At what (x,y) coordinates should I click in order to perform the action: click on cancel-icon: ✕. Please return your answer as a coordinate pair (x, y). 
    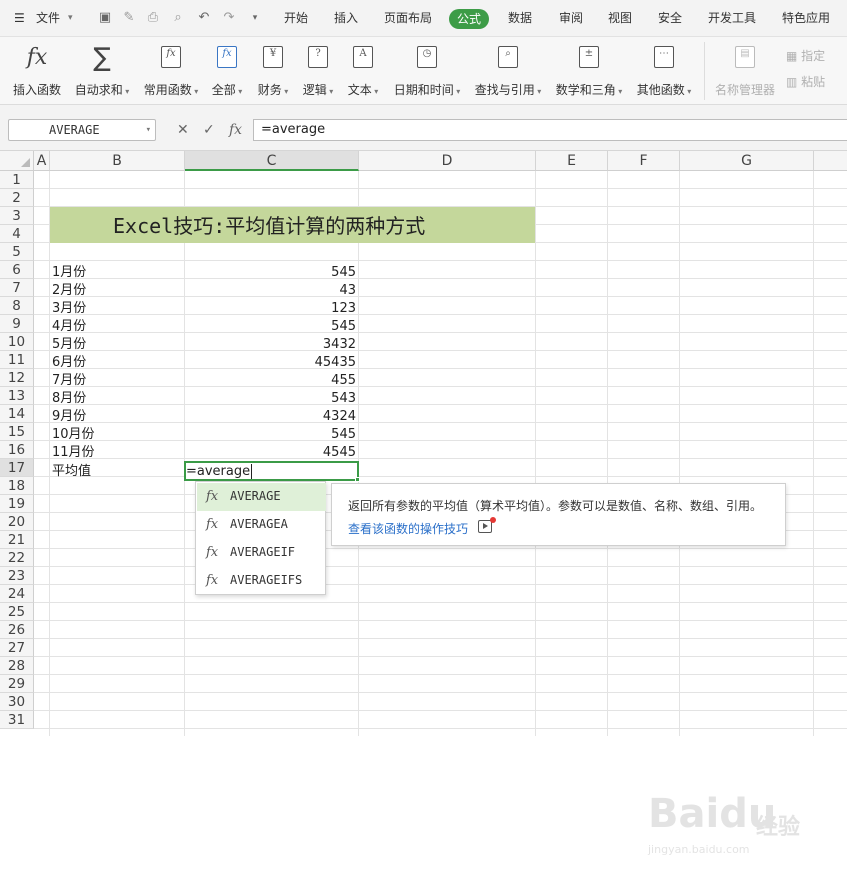
    Looking at the image, I should click on (183, 130).